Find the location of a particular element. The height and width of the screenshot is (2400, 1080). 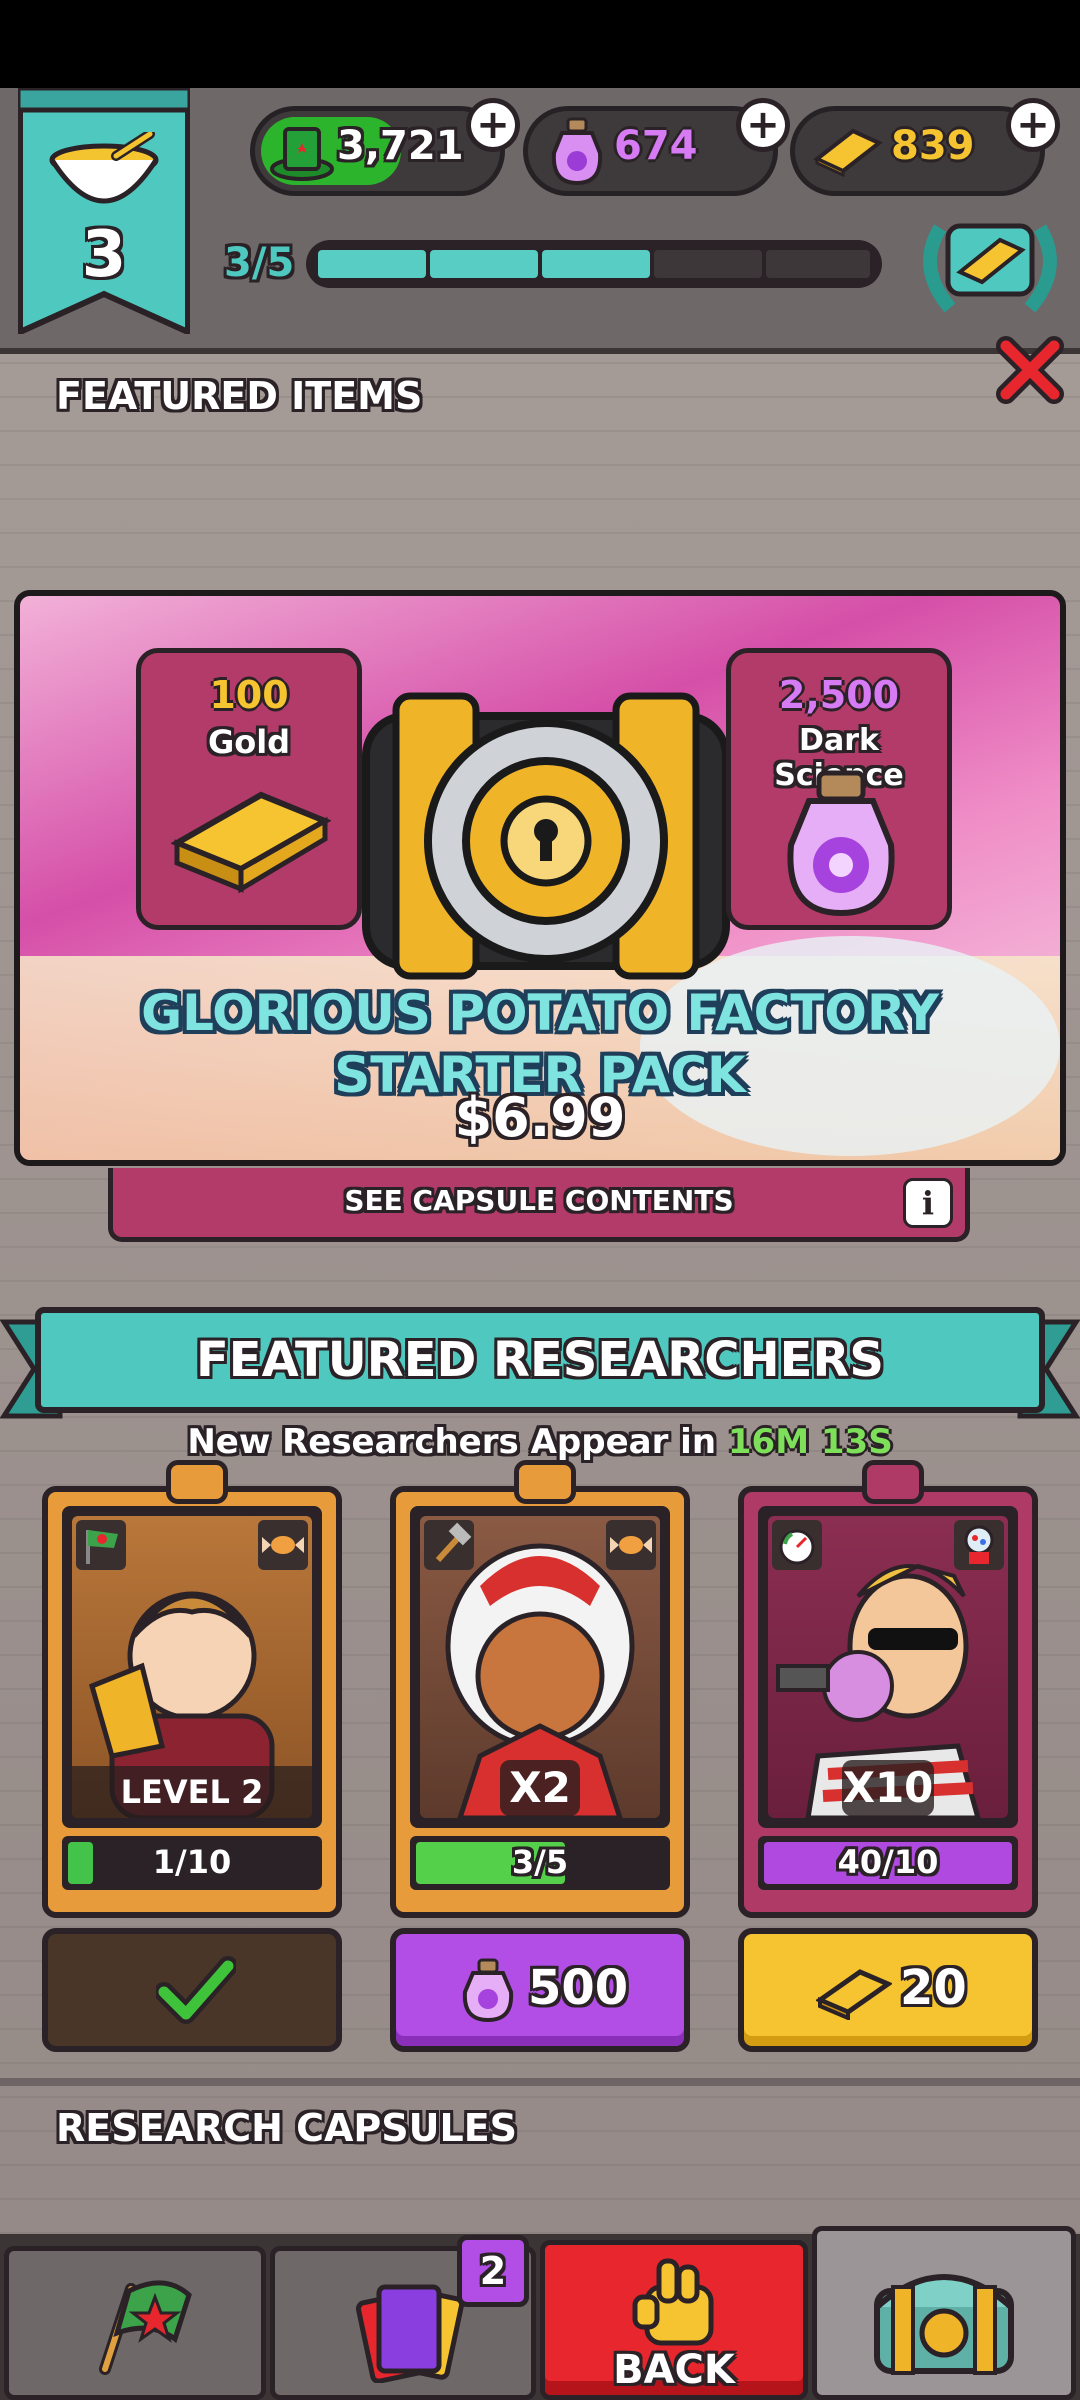

pack-dark-science-card: 2,500 Dark Science is located at coordinates (839, 789).